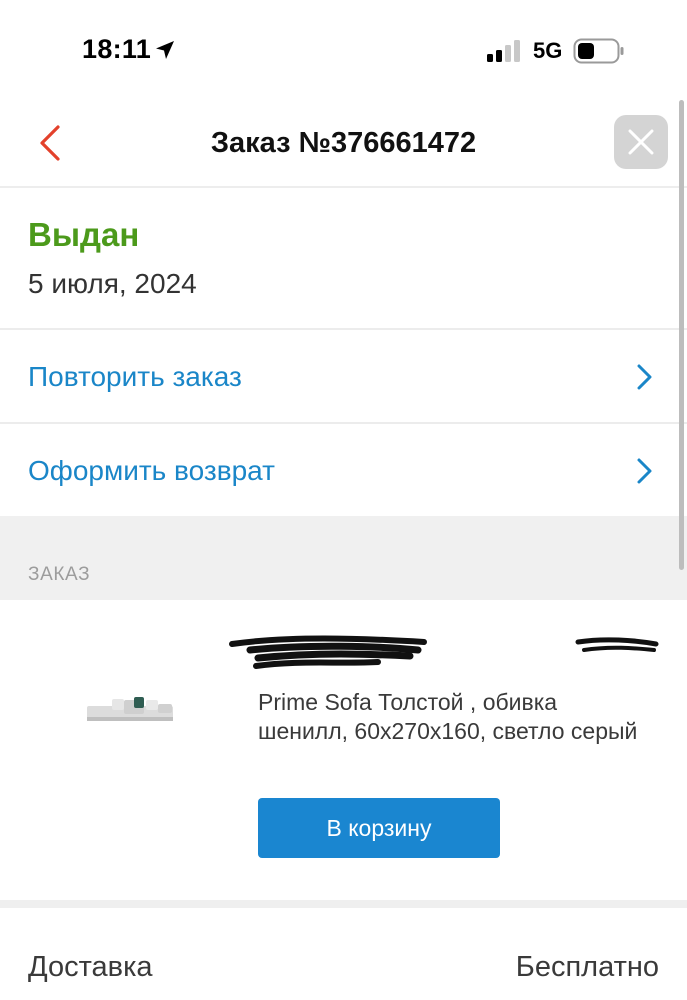 Image resolution: width=687 pixels, height=1000 pixels. Describe the element at coordinates (598, 51) in the screenshot. I see `battery-icon` at that location.